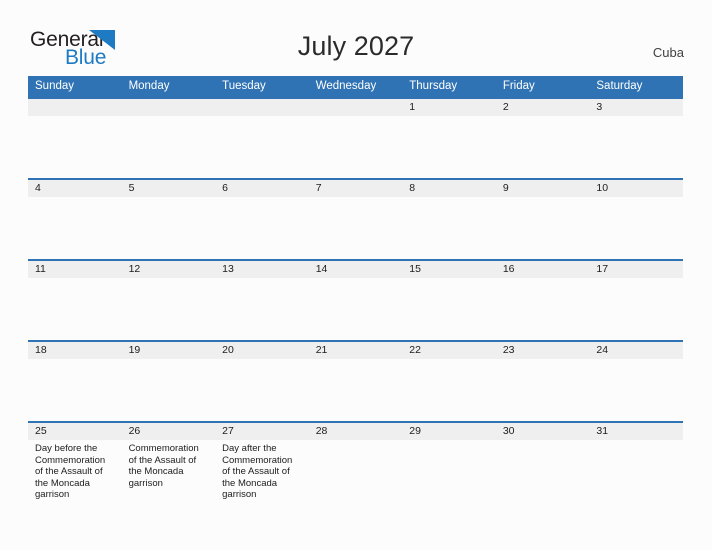  I want to click on calendar-day-cell: 21, so click(355, 381).